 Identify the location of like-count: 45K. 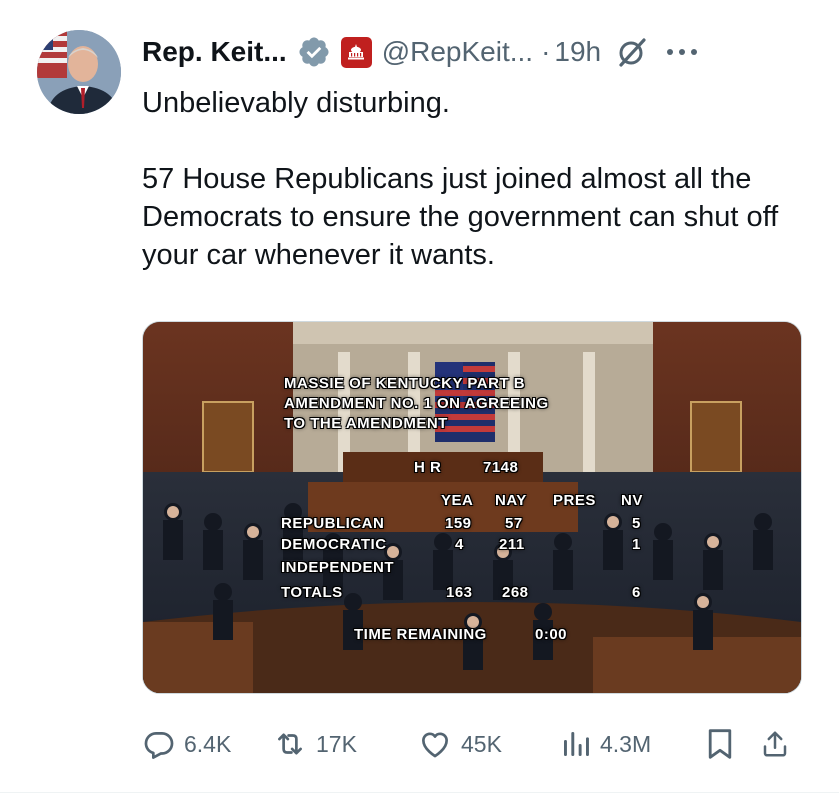
(481, 743).